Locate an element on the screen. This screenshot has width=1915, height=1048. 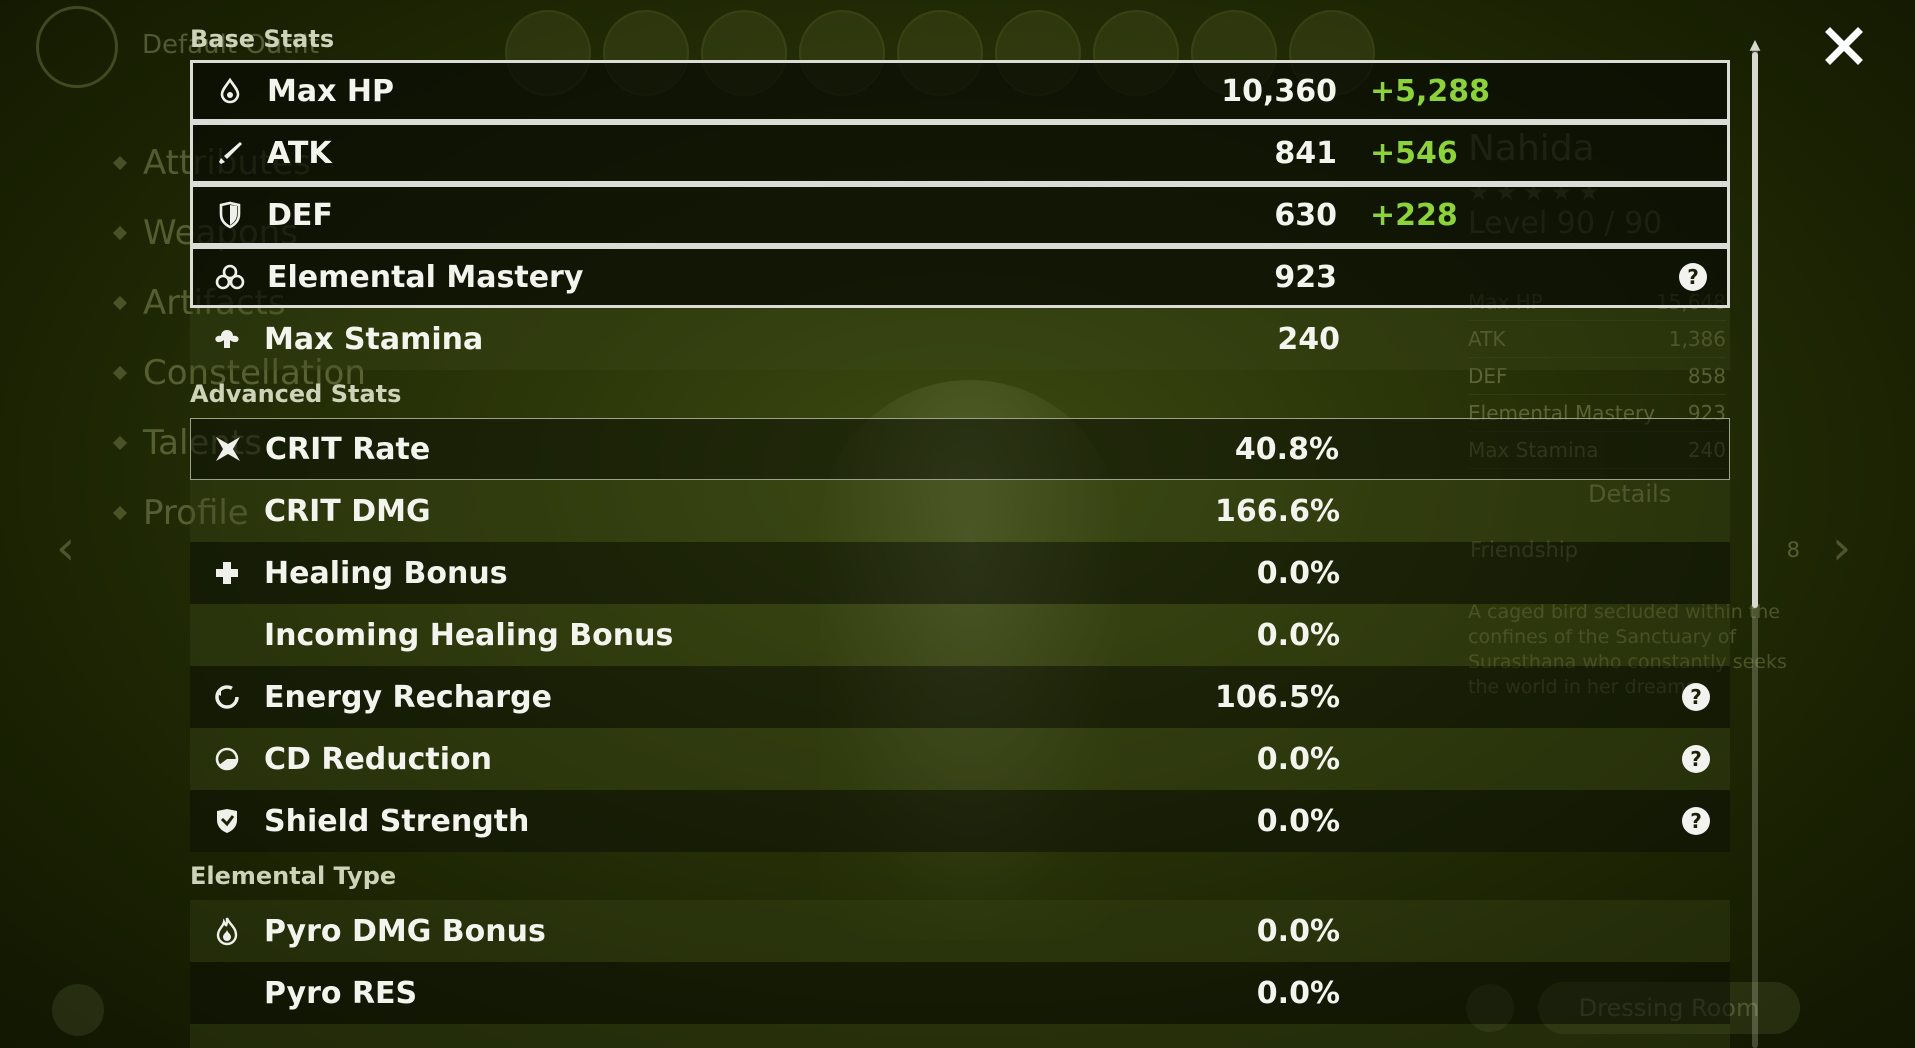
elemental-type-title: Elemental Type is located at coordinates (293, 876).